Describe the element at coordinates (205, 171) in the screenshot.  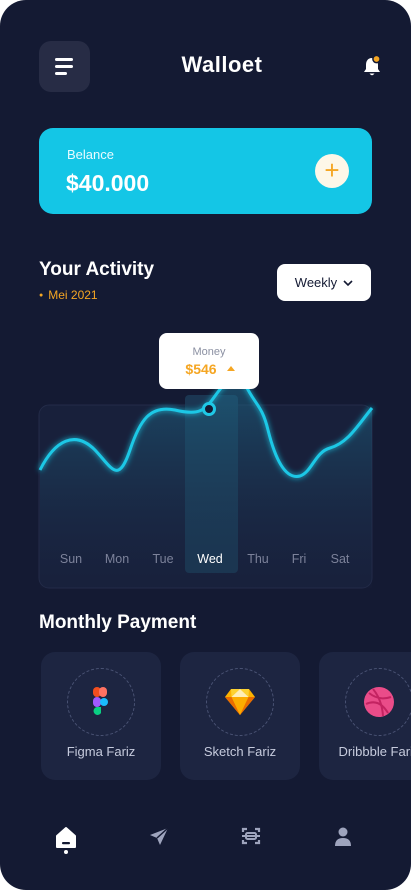
I see `balance-card: Belance $40.000 +` at that location.